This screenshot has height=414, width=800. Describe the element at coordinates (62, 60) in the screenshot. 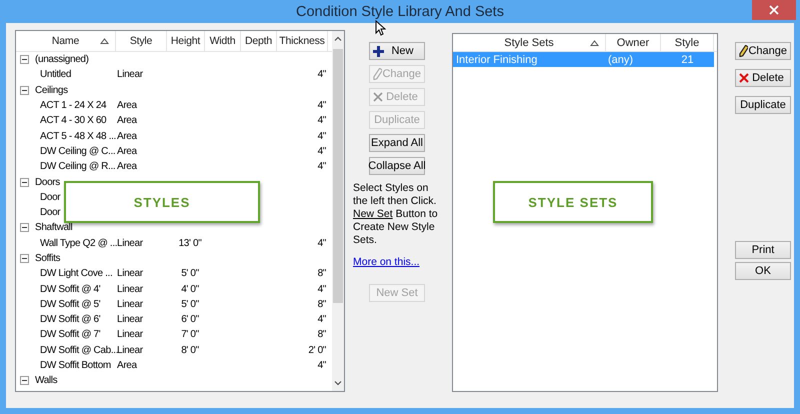

I see `group-label: (unassigned)` at that location.